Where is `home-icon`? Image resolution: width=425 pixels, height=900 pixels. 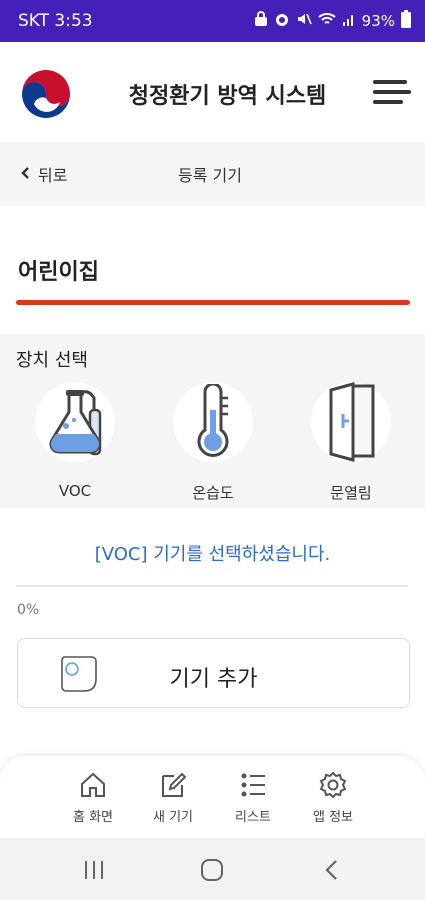 home-icon is located at coordinates (93, 785).